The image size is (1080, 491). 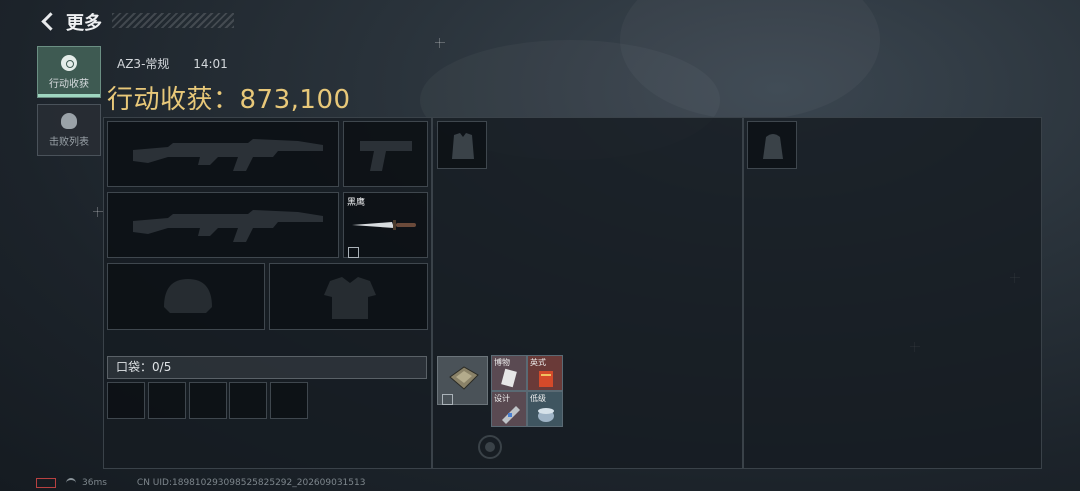 What do you see at coordinates (69, 95) in the screenshot?
I see `active-tab-indicator` at bounding box center [69, 95].